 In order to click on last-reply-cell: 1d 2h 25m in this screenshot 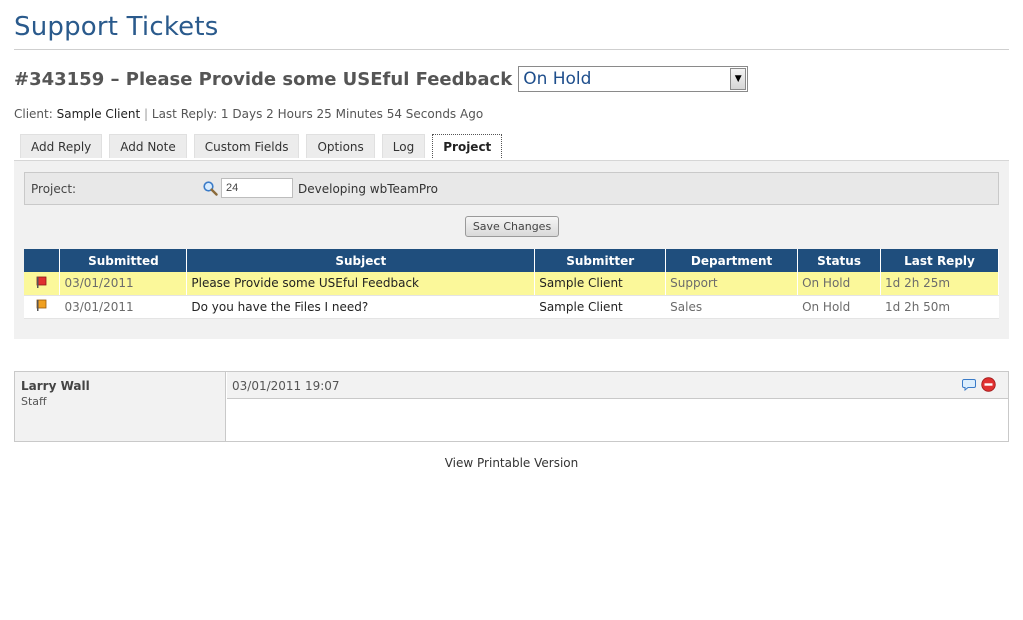, I will do `click(939, 284)`.